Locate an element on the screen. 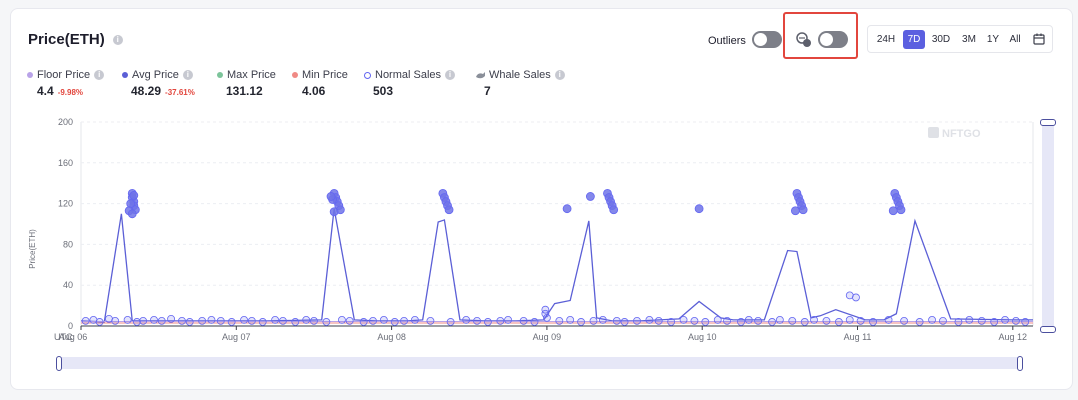 The image size is (1078, 400). watermark: NFTGO is located at coordinates (954, 133).